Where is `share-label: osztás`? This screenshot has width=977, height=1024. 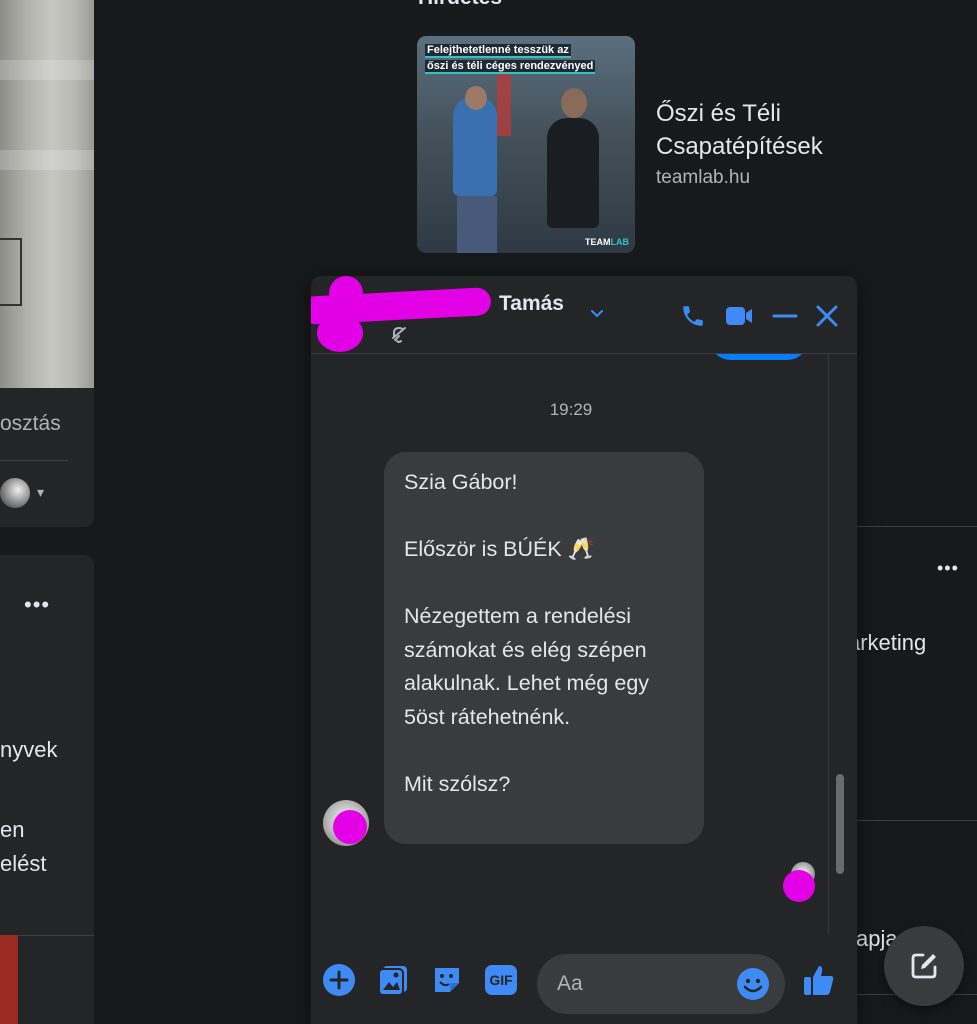 share-label: osztás is located at coordinates (30, 424).